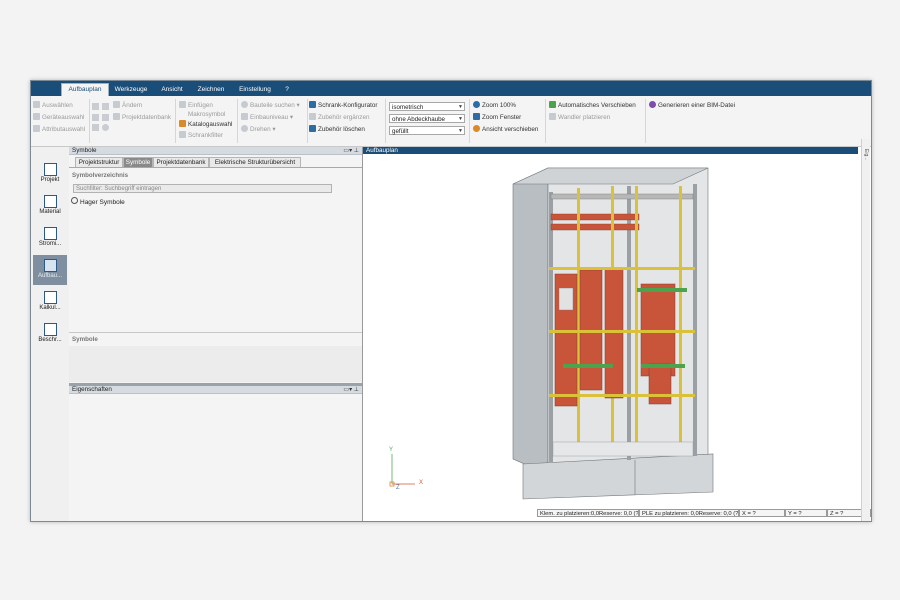  Describe the element at coordinates (312, 116) in the screenshot. I see `accessory-add-icon` at that location.